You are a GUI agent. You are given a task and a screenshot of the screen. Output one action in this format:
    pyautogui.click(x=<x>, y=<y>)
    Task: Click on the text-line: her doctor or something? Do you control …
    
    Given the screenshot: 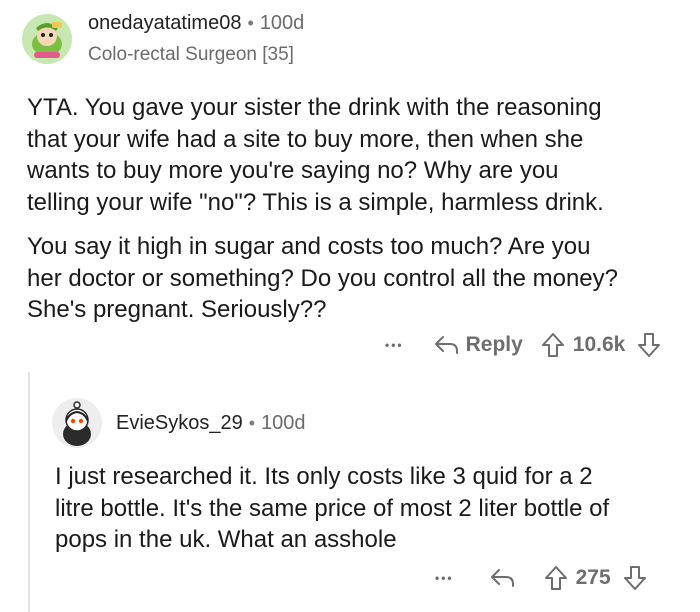 What is the action you would take?
    pyautogui.click(x=322, y=278)
    